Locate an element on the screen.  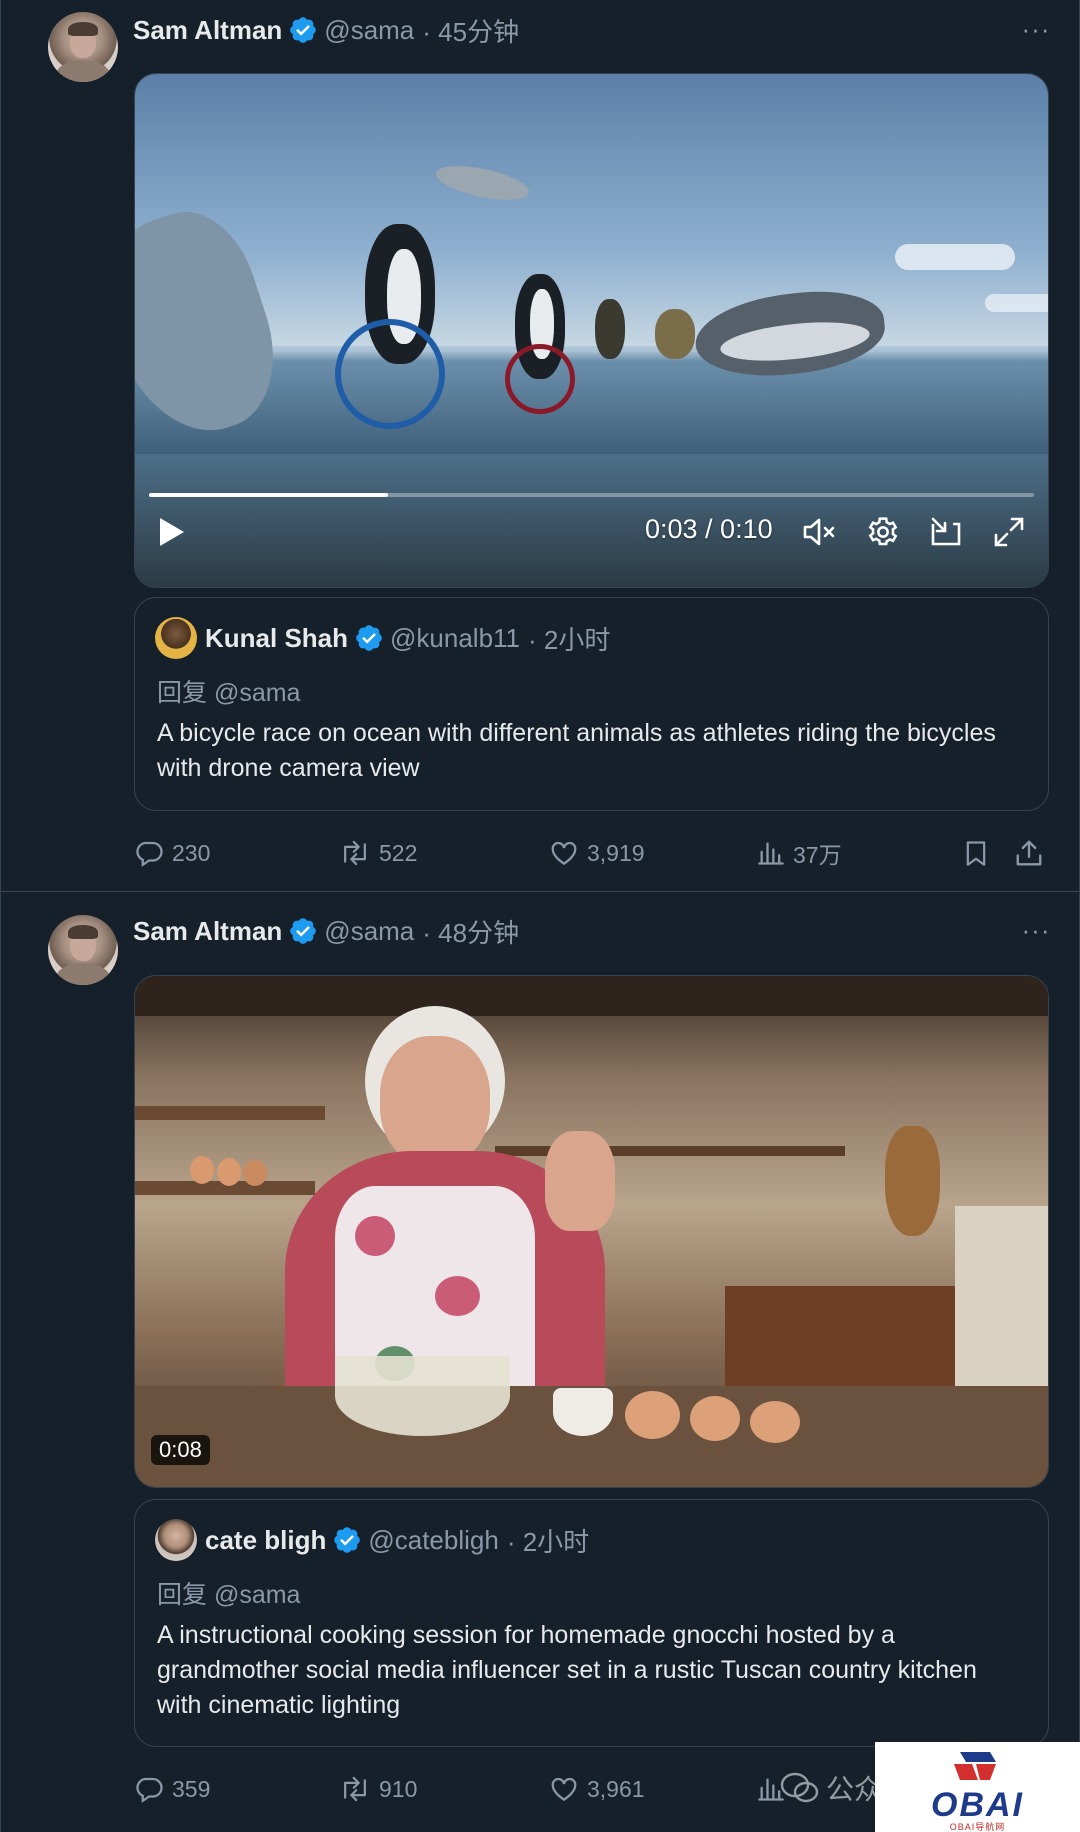
like-count: 3,961 is located at coordinates (616, 1788).